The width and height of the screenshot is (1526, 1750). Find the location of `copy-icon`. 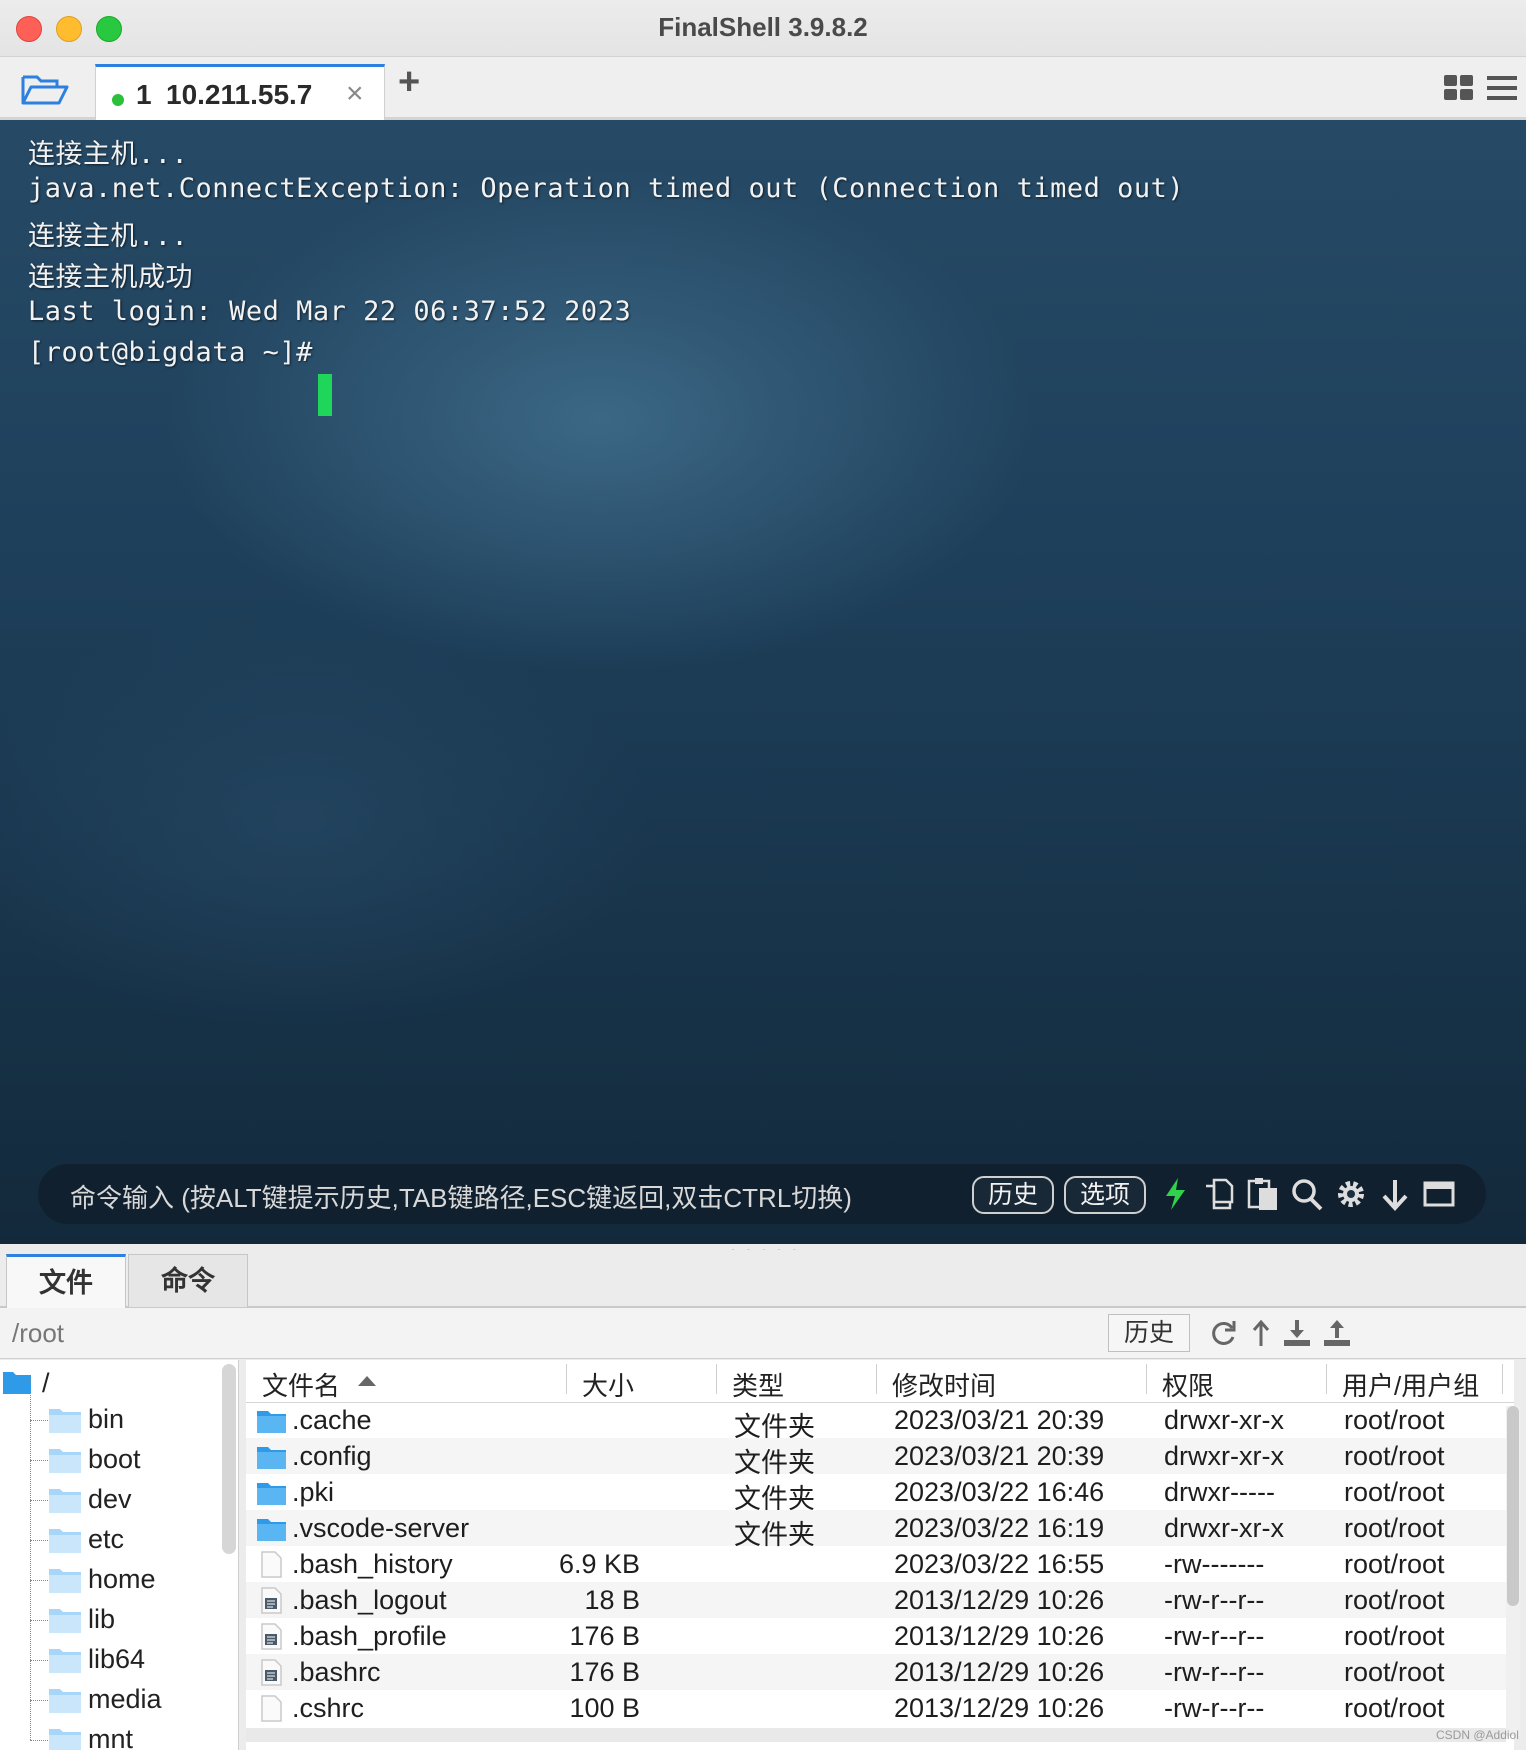

copy-icon is located at coordinates (1219, 1194).